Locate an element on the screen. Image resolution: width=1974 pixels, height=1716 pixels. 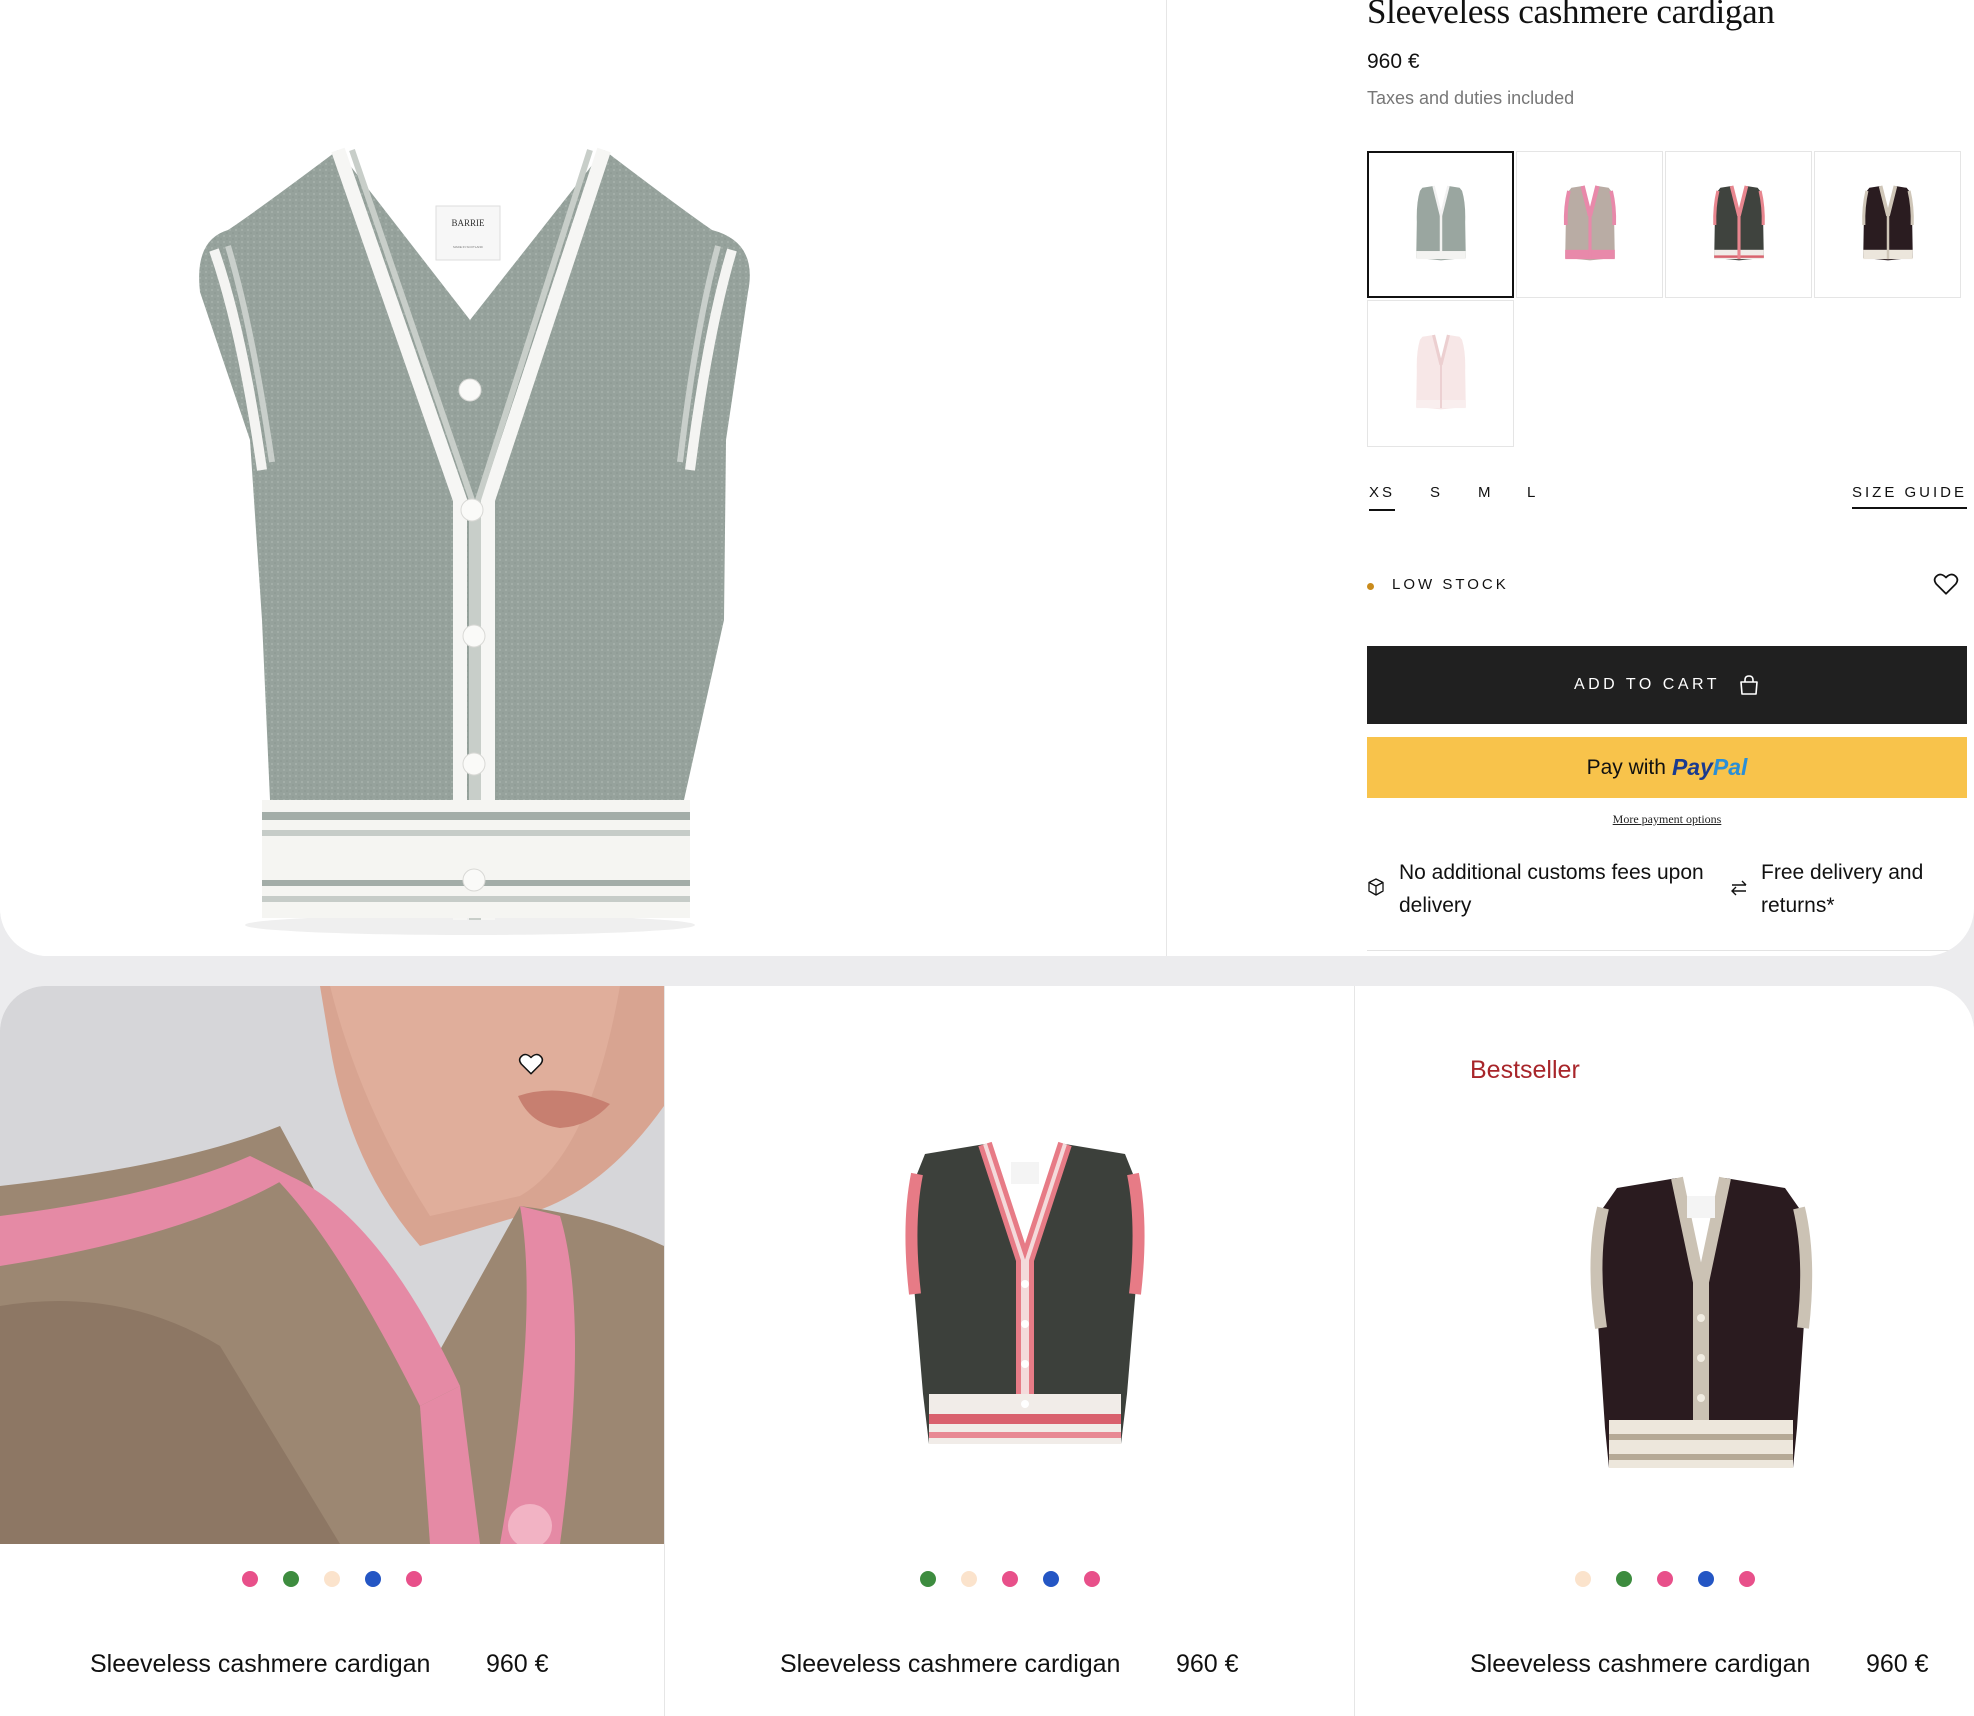
black-beige-vest-thumbnail is located at coordinates (1887, 226).